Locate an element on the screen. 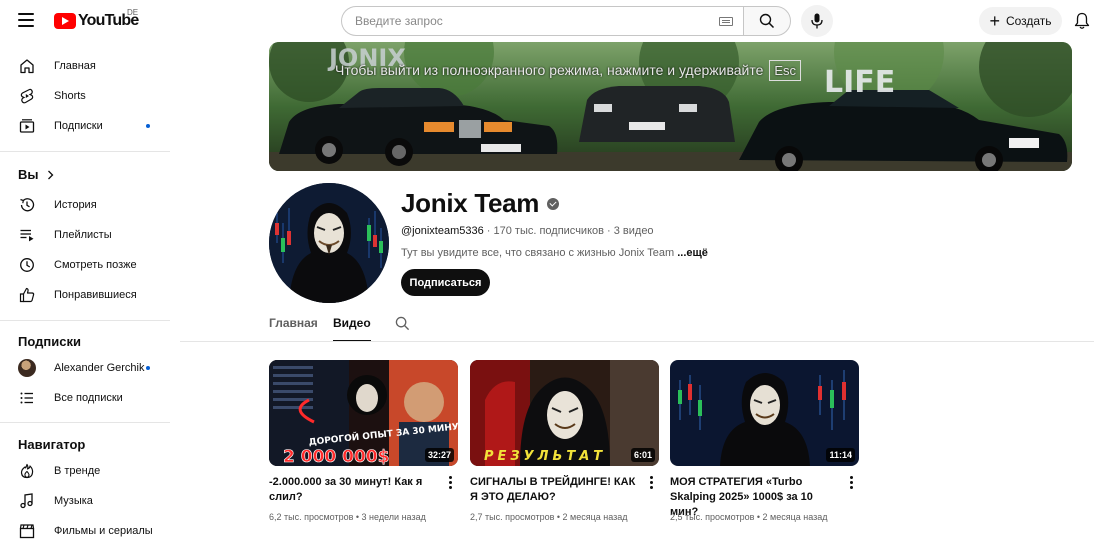 The height and width of the screenshot is (544, 1094). channel-stats: · 170 тыс. подписчиков · 3 видео is located at coordinates (568, 231).